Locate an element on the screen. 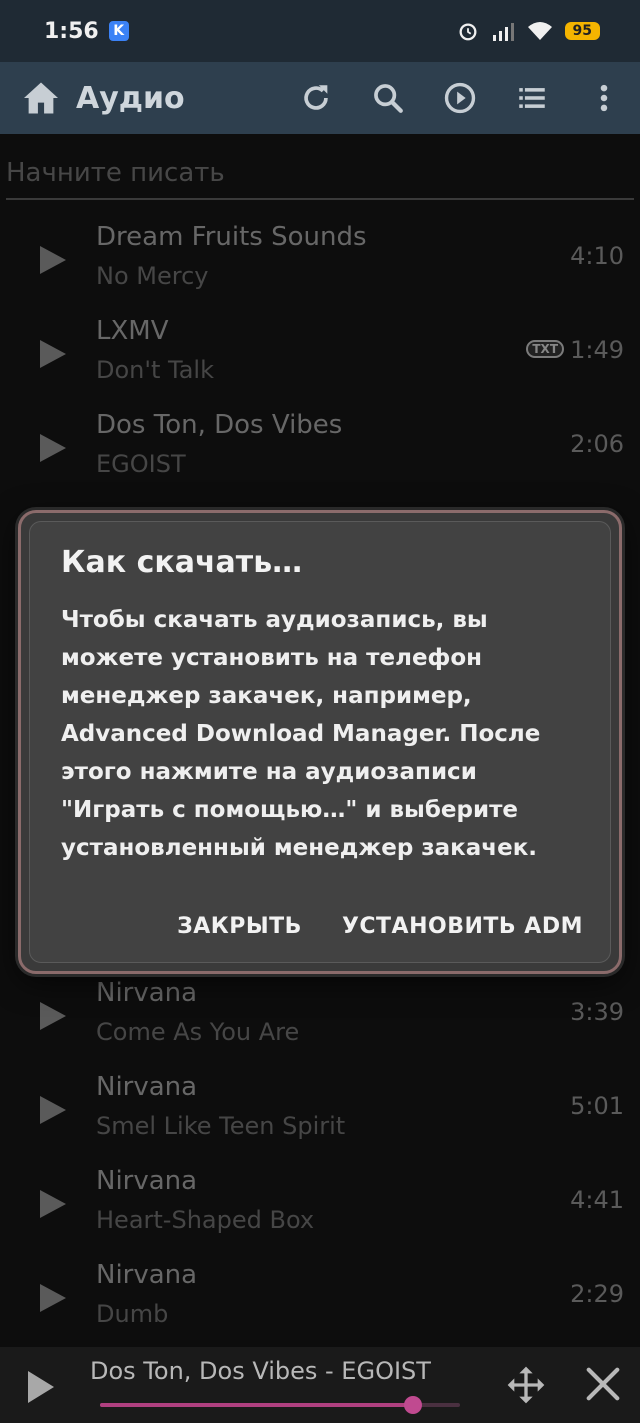  home-icon is located at coordinates (41, 98).